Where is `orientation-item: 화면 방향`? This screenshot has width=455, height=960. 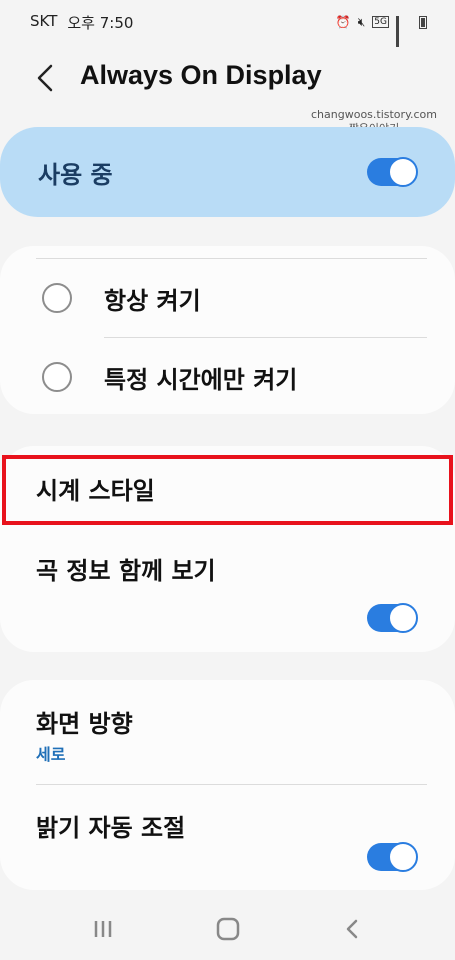
orientation-item: 화면 방향 is located at coordinates (84, 721).